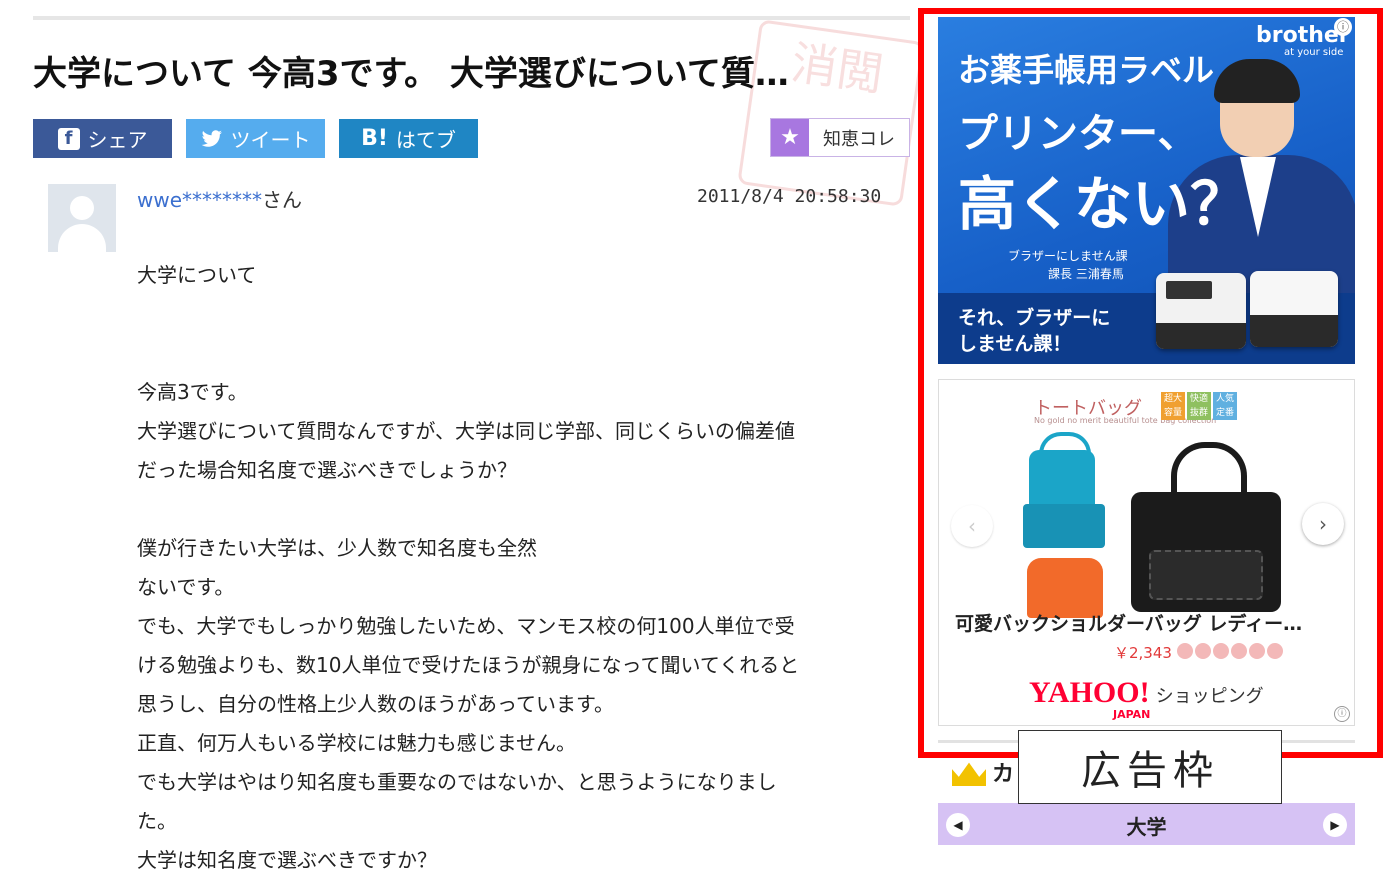  I want to click on body-line: 思うし、自分の性格上少人数のほうがあっています。, so click(375, 704).